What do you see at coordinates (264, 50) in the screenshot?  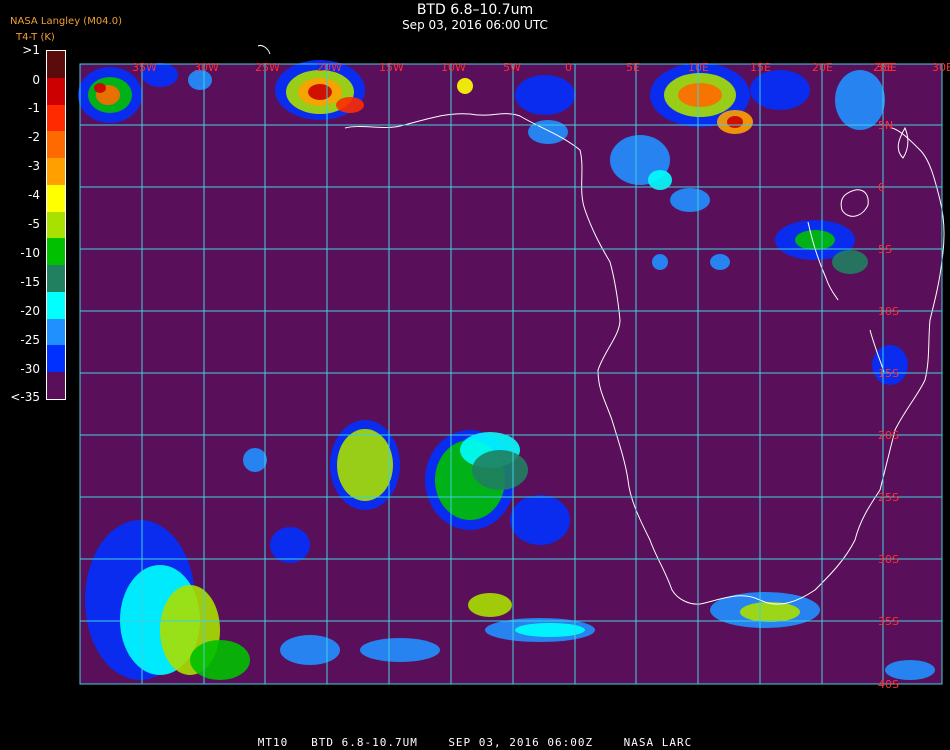 I see `island-coast` at bounding box center [264, 50].